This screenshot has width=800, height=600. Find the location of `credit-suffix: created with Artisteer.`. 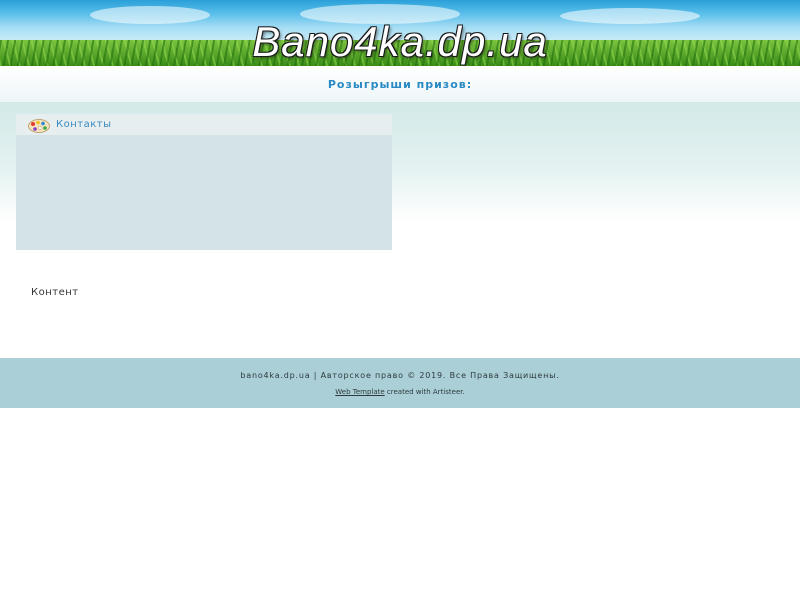

credit-suffix: created with Artisteer. is located at coordinates (424, 392).